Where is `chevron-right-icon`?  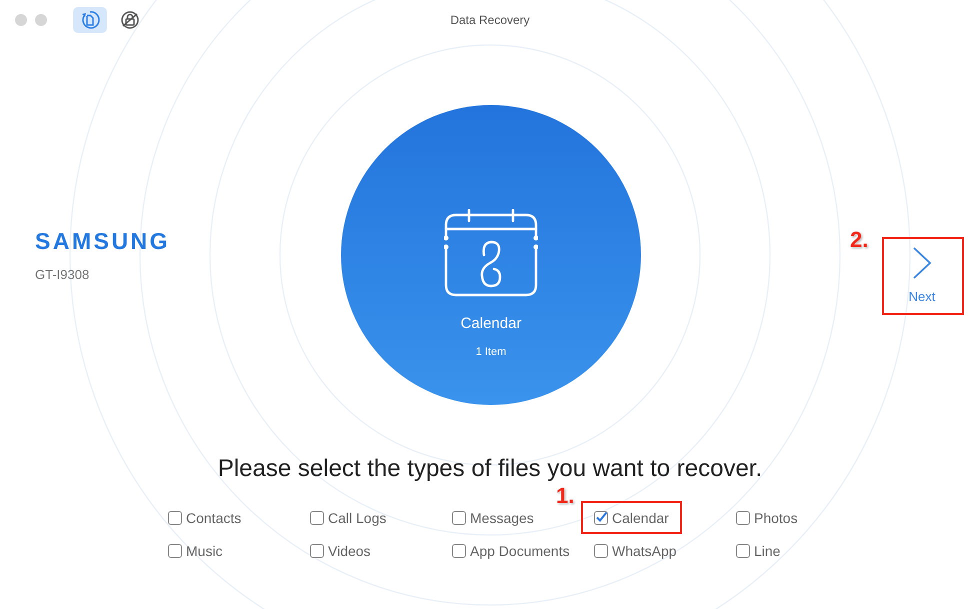
chevron-right-icon is located at coordinates (922, 263).